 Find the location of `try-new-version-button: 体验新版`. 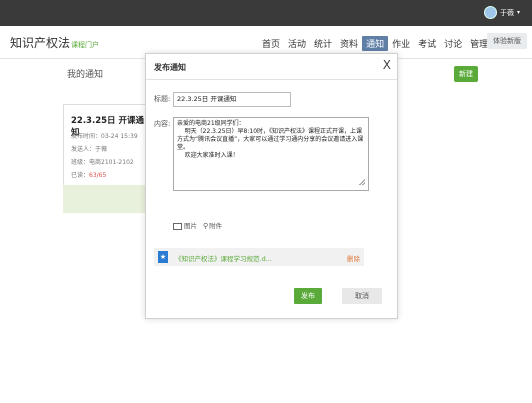

try-new-version-button: 体验新版 is located at coordinates (507, 41).